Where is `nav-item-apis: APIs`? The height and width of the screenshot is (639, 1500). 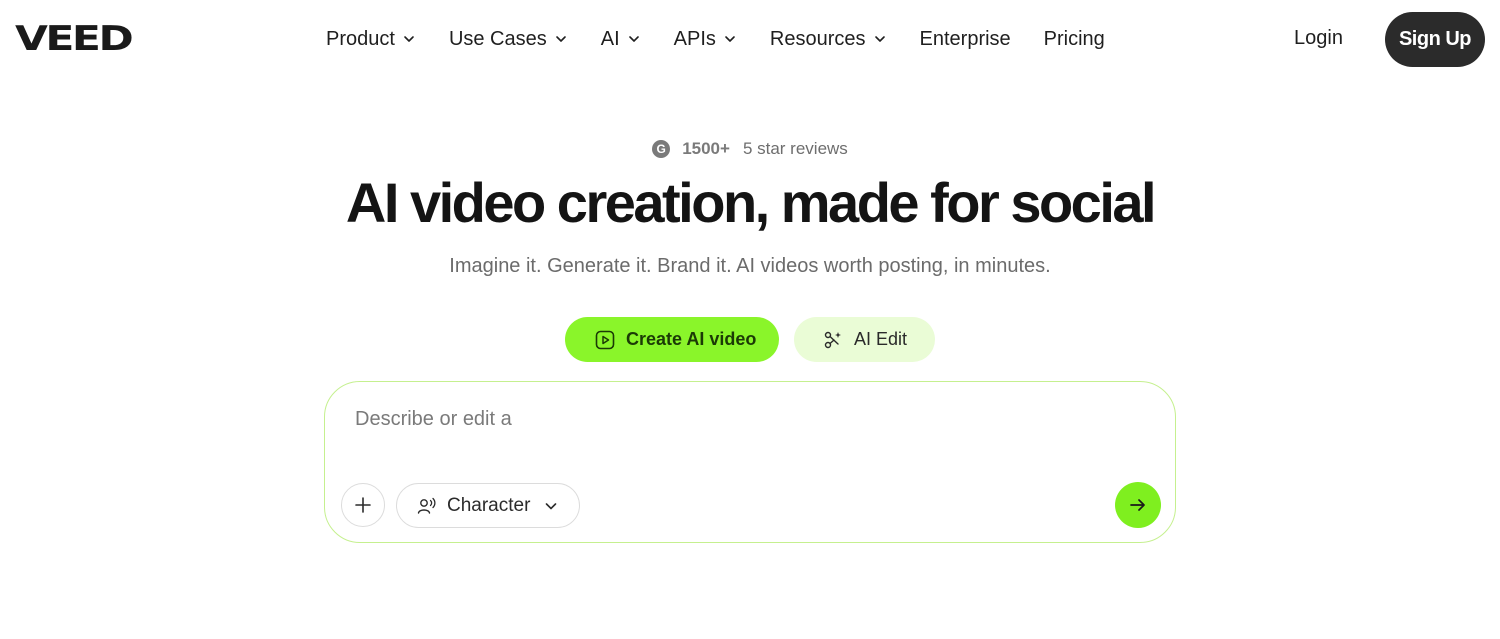 nav-item-apis: APIs is located at coordinates (705, 39).